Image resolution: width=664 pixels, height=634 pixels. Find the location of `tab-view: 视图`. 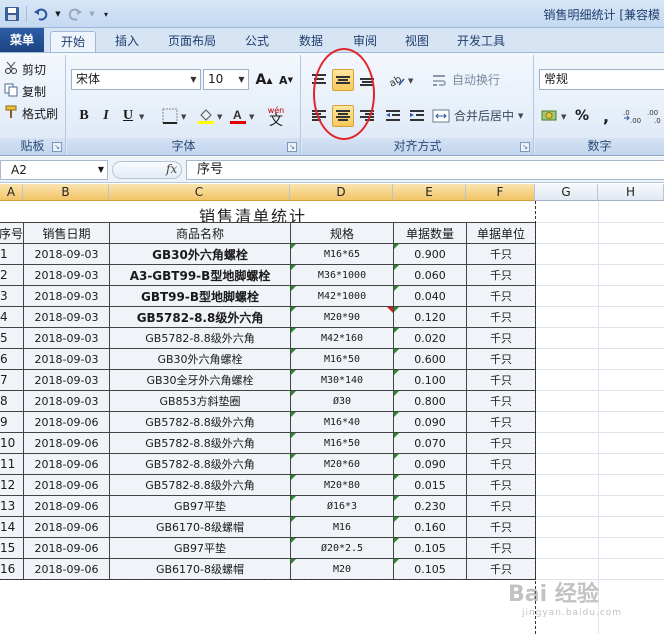

tab-view: 视图 is located at coordinates (417, 41).